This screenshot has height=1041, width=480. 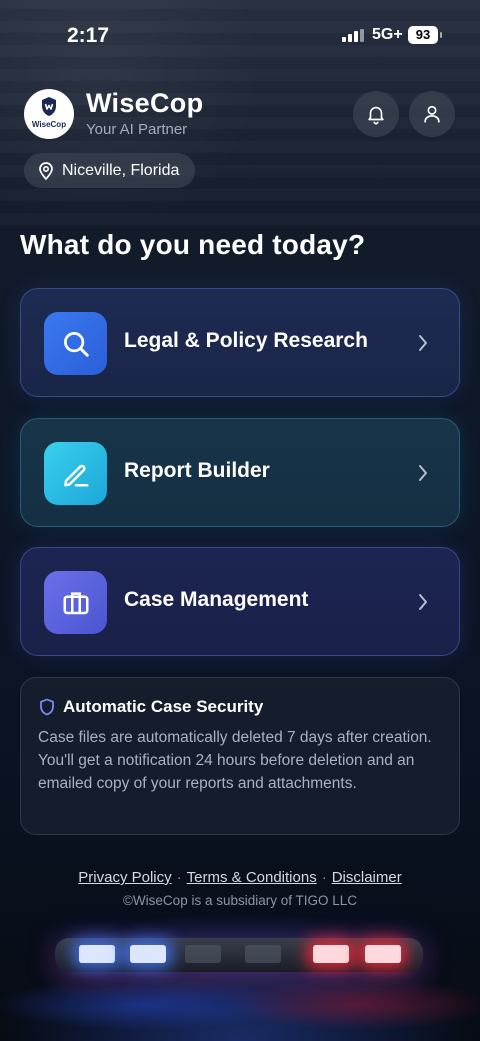 I want to click on battery-icon: 93, so click(x=425, y=35).